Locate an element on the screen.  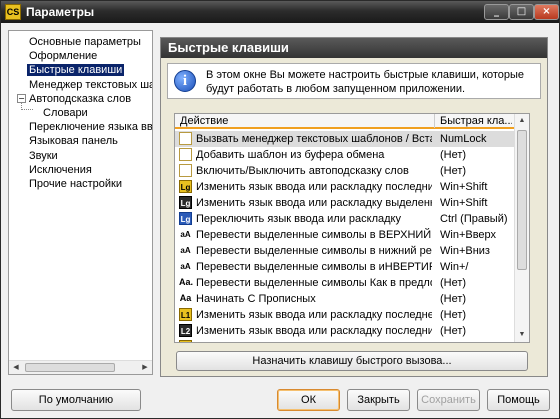
column-divider is located at coordinates (434, 121).